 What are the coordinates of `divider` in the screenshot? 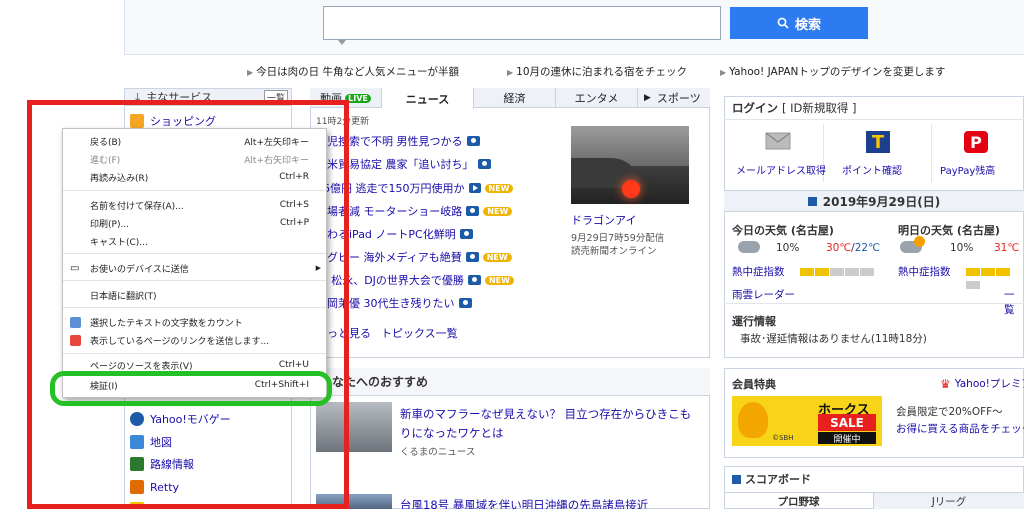 It's located at (875, 303).